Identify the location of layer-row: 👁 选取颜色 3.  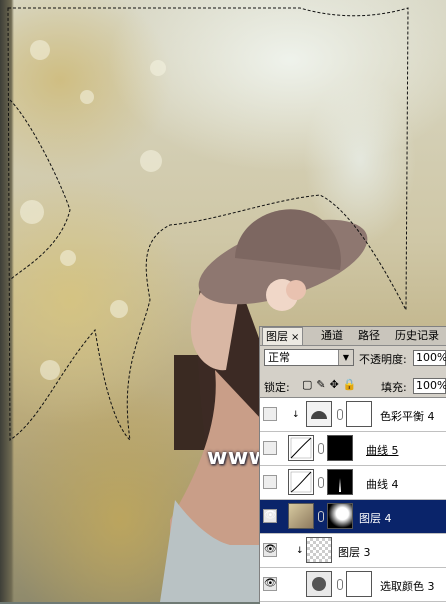
(353, 585).